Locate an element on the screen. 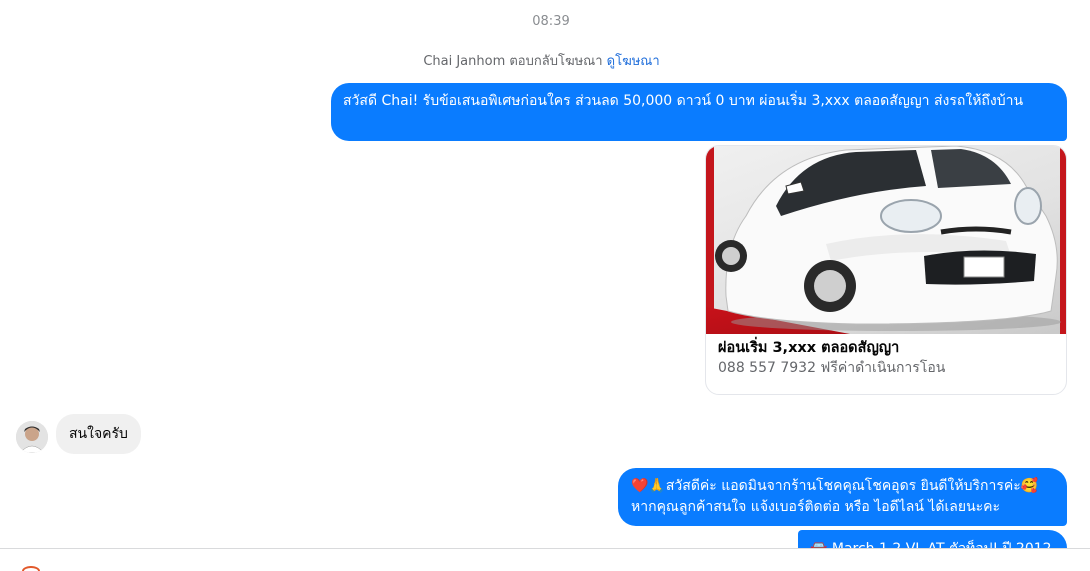 The width and height of the screenshot is (1090, 571). user-avatar is located at coordinates (32, 437).